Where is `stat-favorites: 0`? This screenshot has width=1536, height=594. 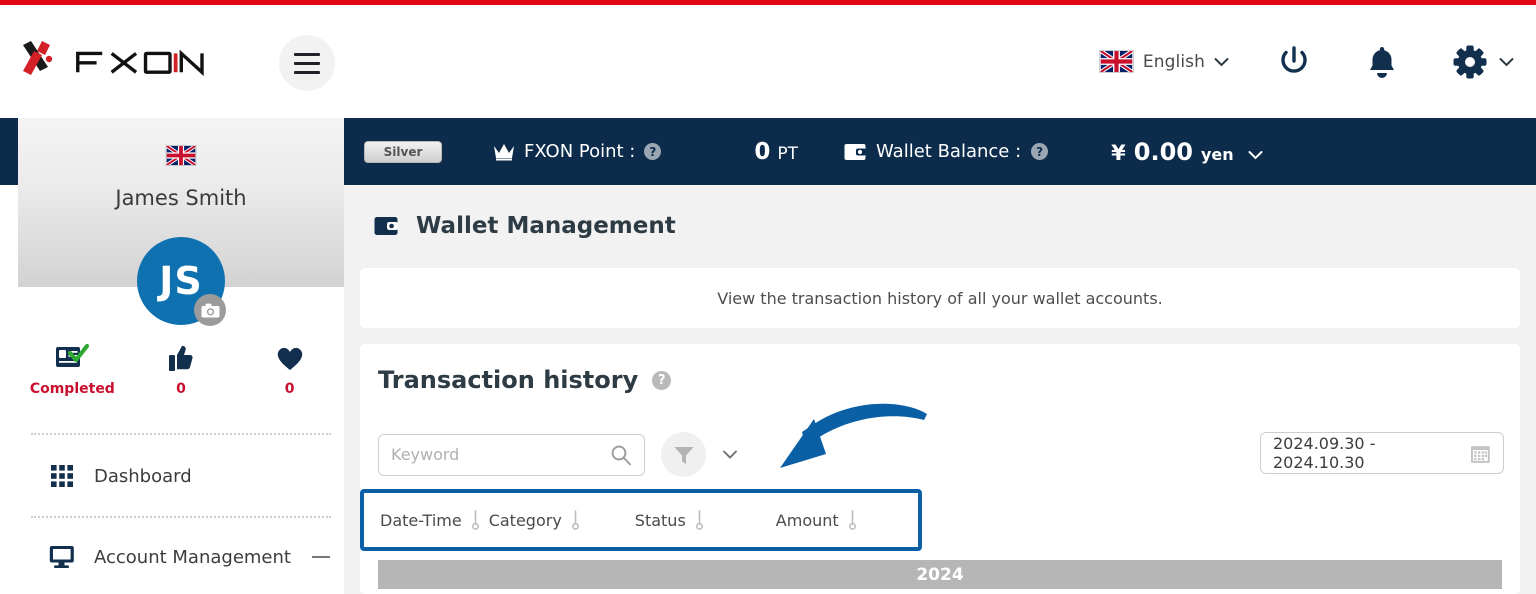
stat-favorites: 0 is located at coordinates (289, 370).